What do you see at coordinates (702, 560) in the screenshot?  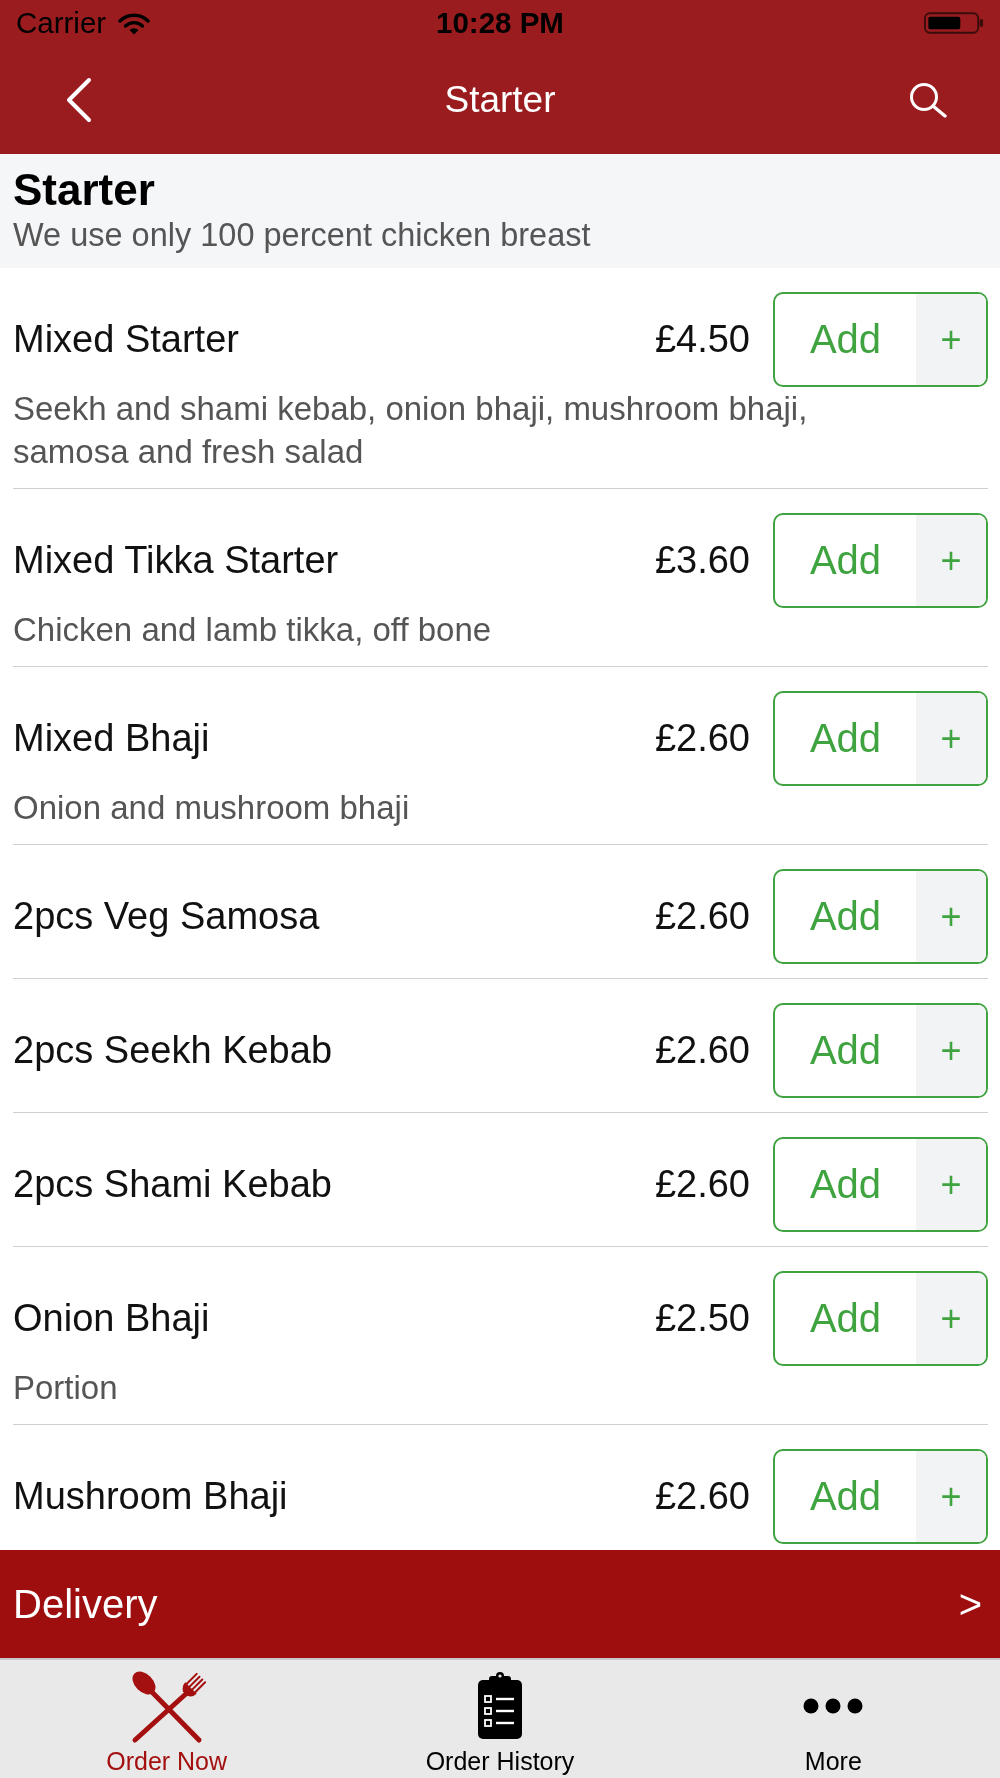 I see `item-price: £3.60` at bounding box center [702, 560].